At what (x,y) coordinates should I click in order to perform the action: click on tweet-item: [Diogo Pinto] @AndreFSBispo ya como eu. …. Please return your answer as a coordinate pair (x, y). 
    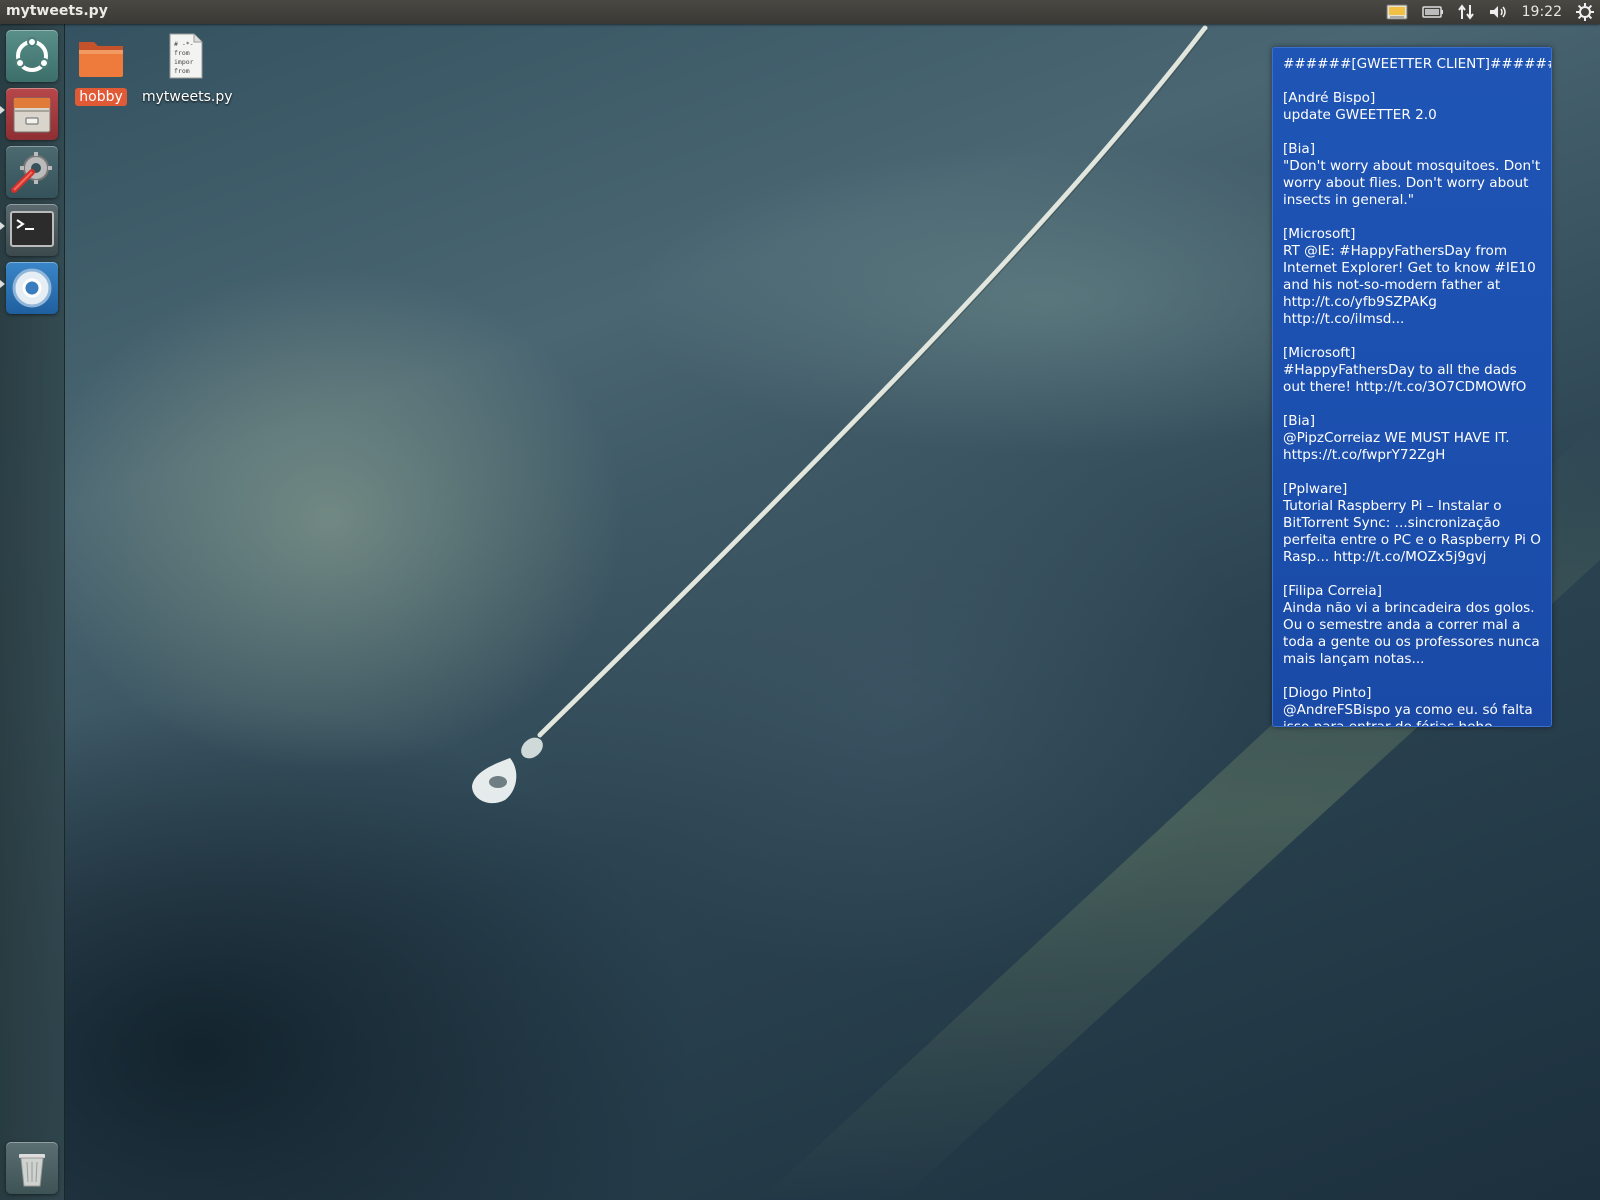
    Looking at the image, I should click on (1413, 706).